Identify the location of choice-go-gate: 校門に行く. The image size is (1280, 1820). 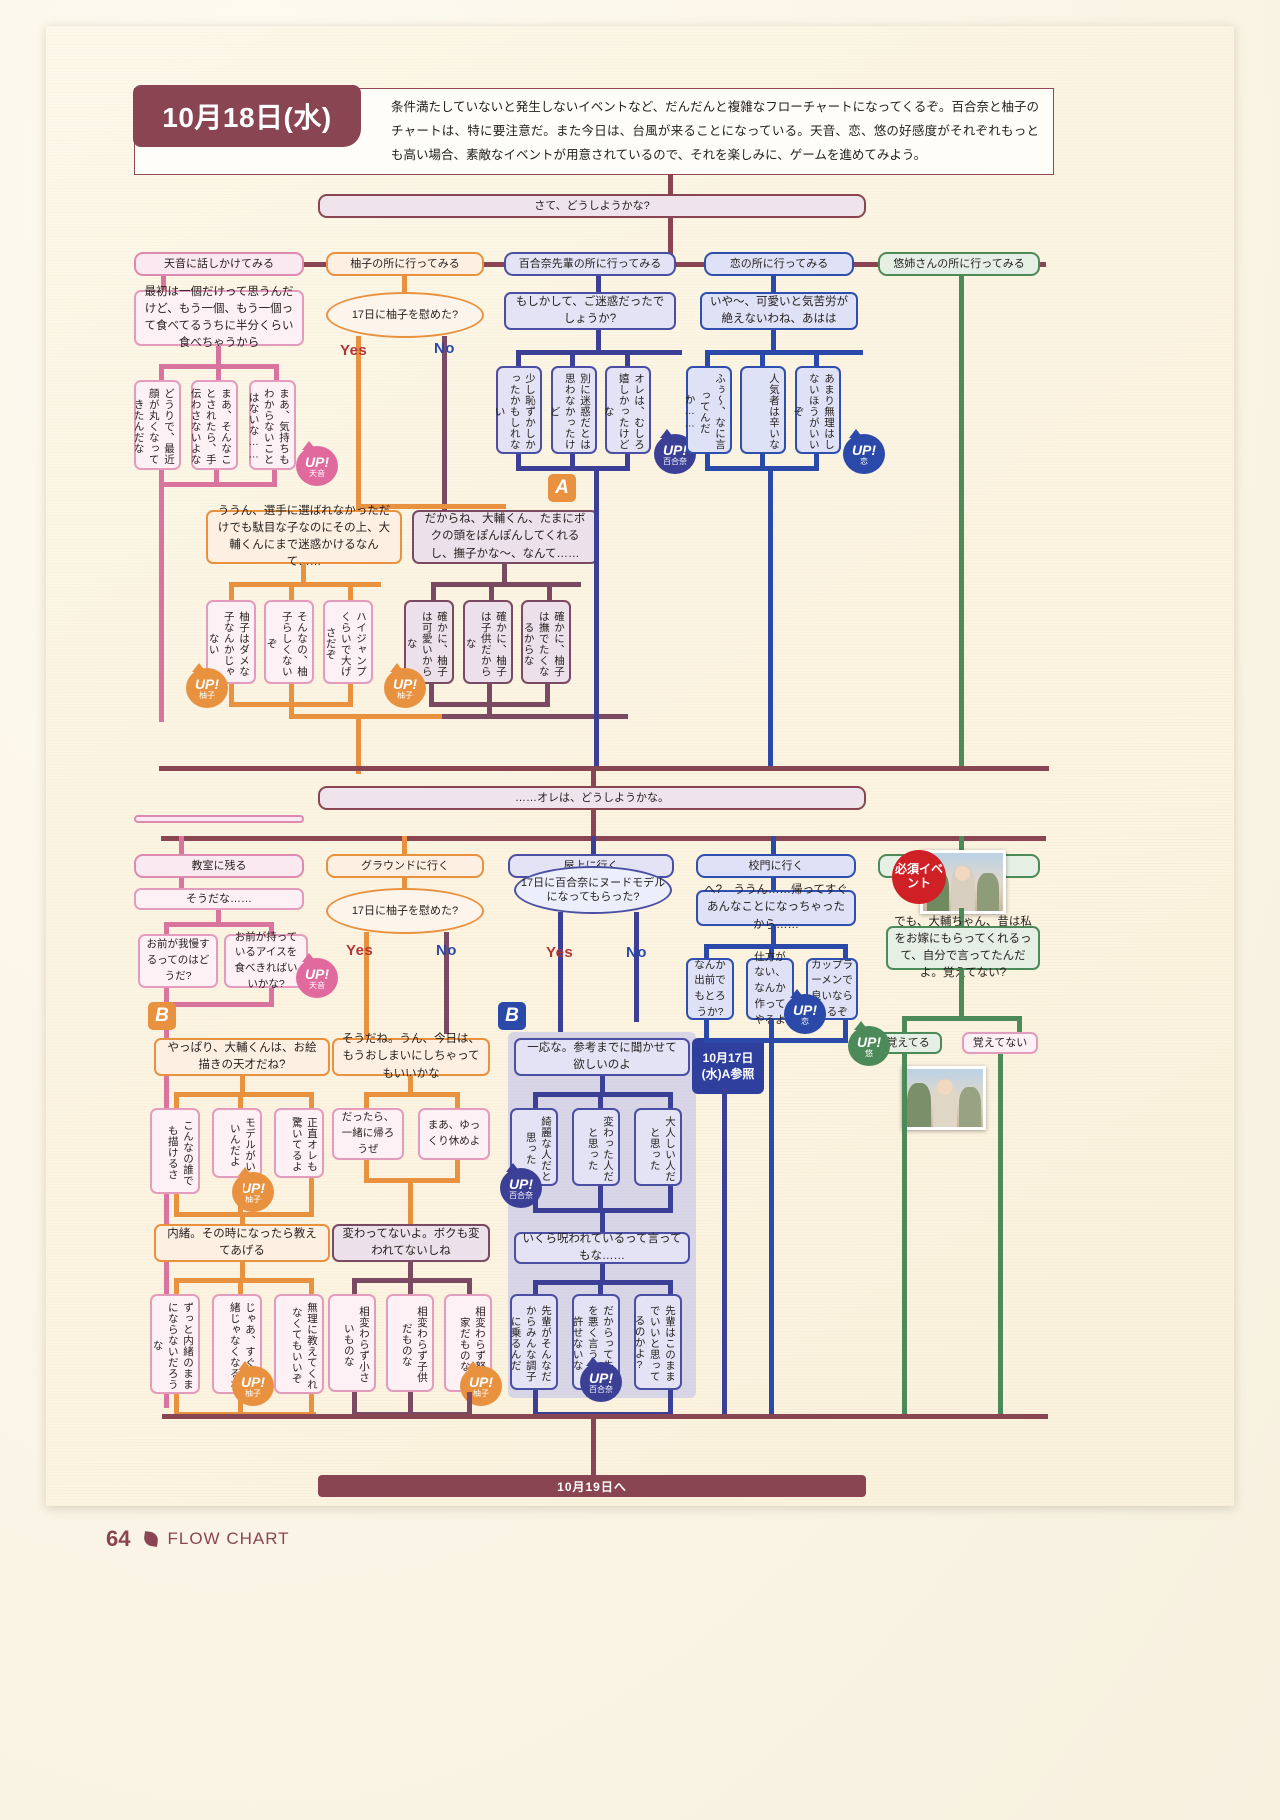
(776, 866).